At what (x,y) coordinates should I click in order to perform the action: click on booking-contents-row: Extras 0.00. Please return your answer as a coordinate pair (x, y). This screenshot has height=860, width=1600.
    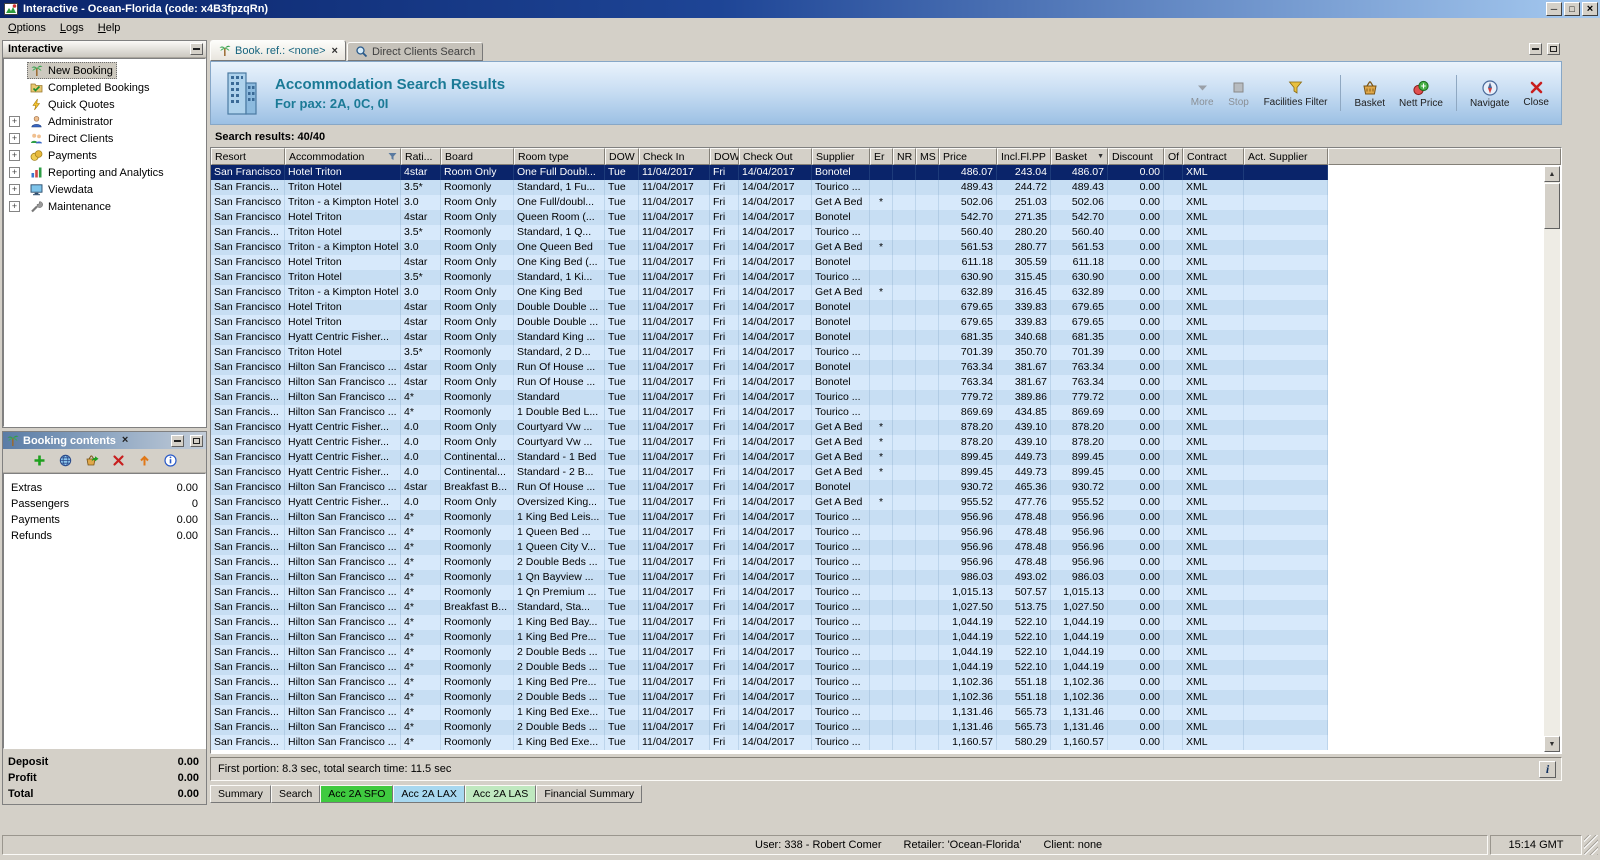
    Looking at the image, I should click on (104, 488).